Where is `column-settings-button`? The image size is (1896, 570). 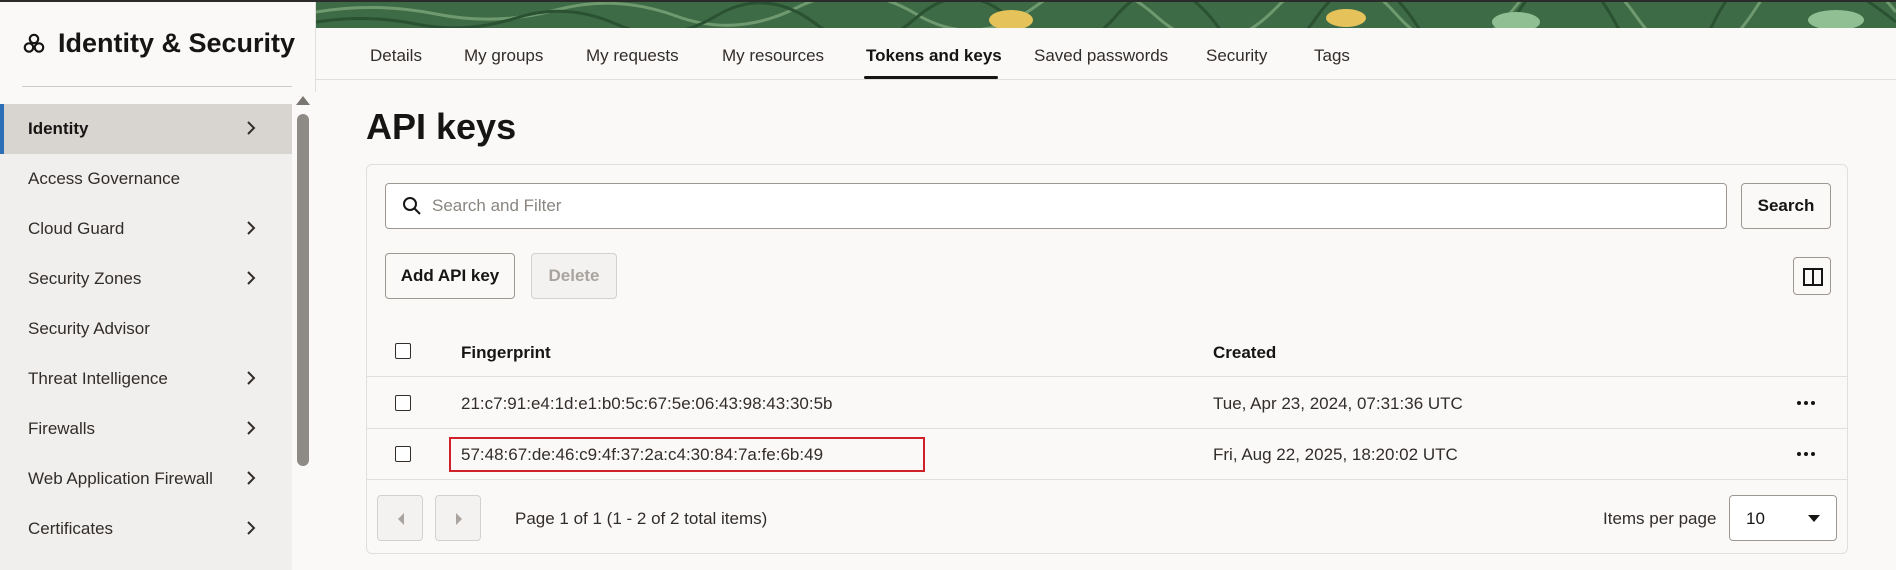 column-settings-button is located at coordinates (1812, 276).